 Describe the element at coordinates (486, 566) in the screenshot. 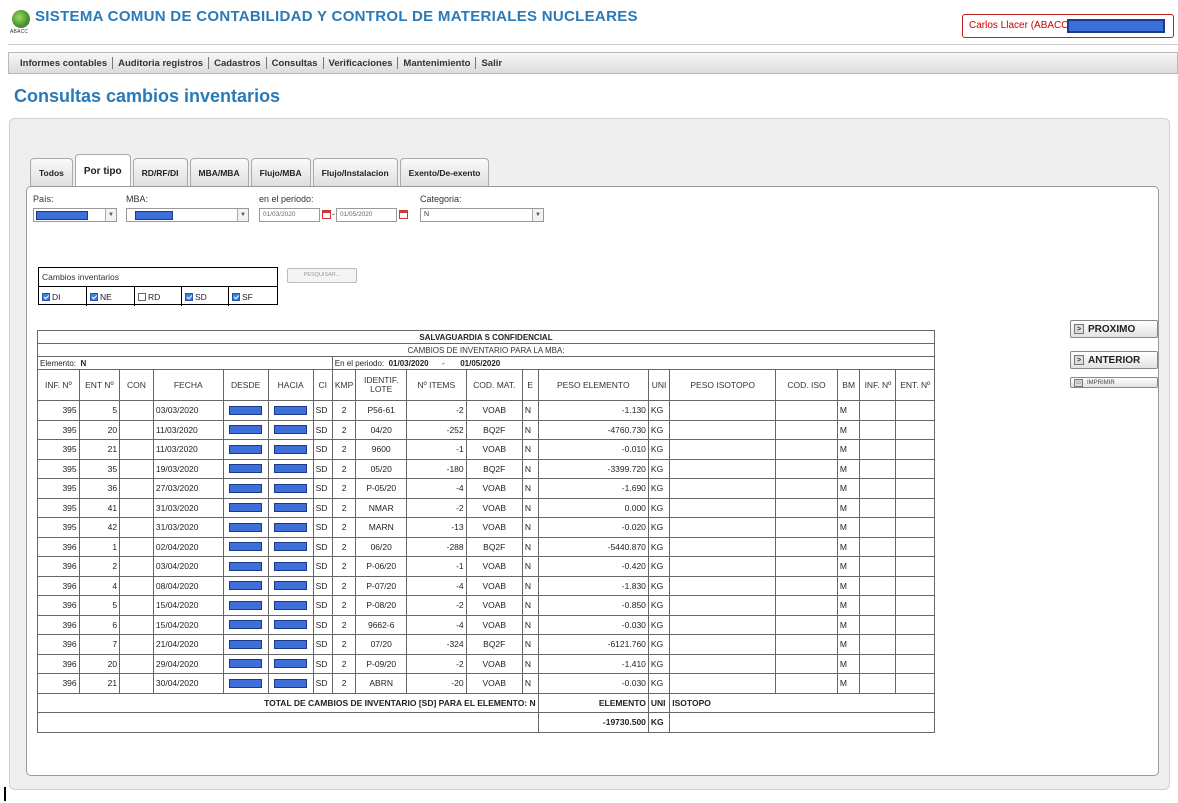

I see `table-row: 396 2 03/04/2020 SD 2 P-06/20 -1 VOAB N -0.420 KG M` at that location.